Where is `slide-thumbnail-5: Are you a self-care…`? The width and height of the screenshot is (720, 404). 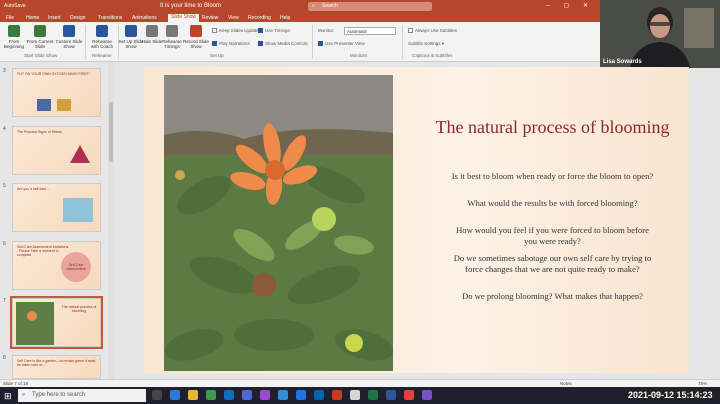
slide-thumbnail-5: Are you a self-care… is located at coordinates (56, 207).